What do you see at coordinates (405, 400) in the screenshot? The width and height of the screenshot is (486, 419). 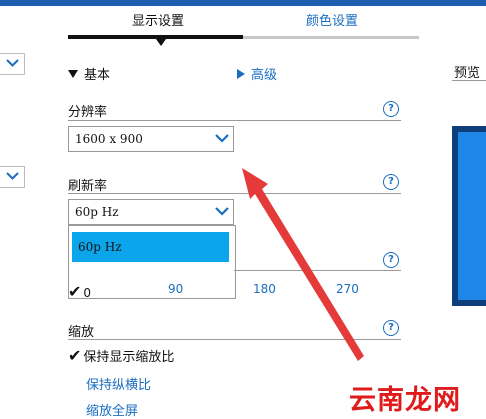 I see `watermark: 云南龙网` at bounding box center [405, 400].